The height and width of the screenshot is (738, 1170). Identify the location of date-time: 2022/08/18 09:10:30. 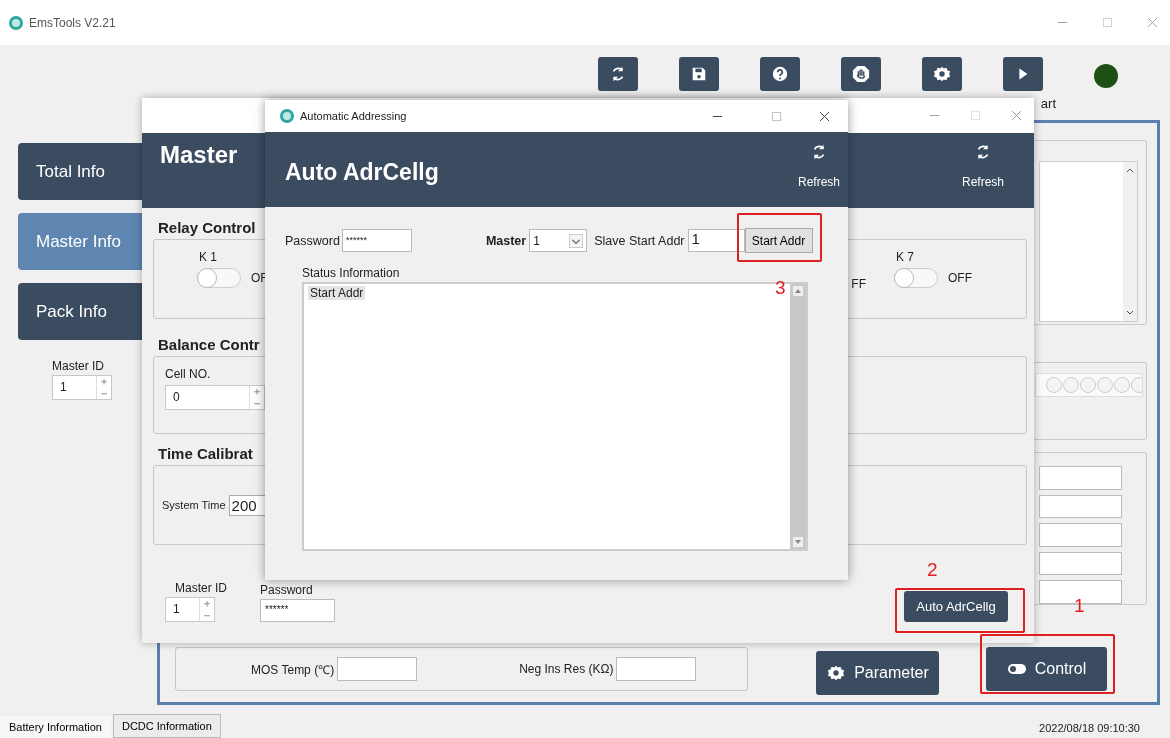
(1089, 728).